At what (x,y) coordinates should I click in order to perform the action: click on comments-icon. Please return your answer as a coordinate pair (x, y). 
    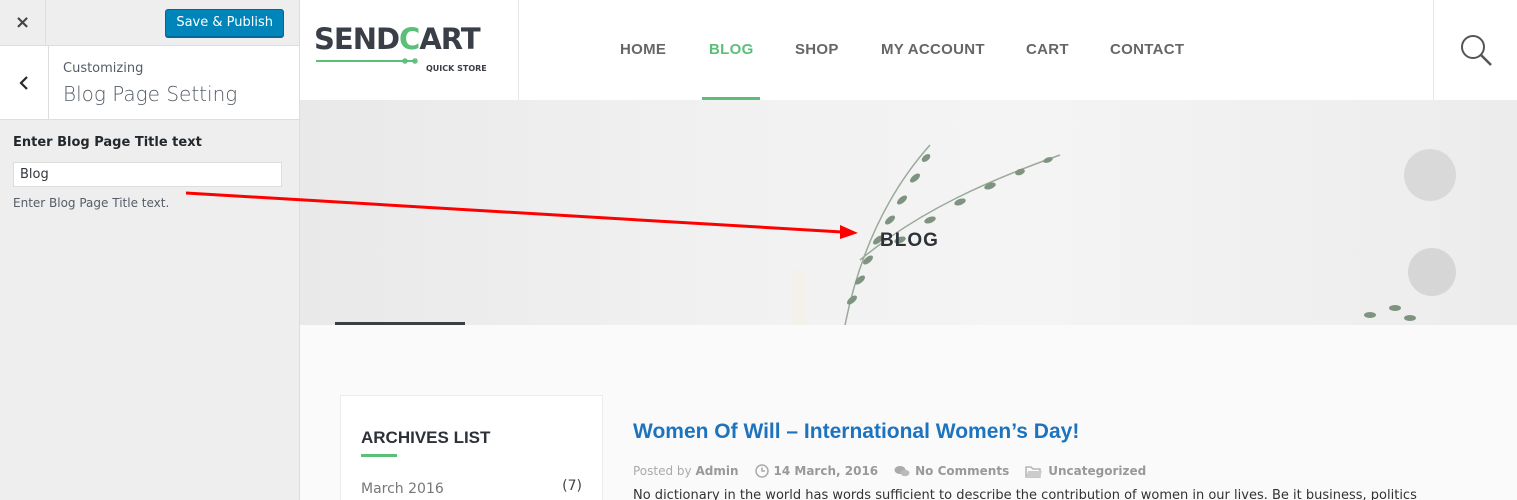
    Looking at the image, I should click on (902, 470).